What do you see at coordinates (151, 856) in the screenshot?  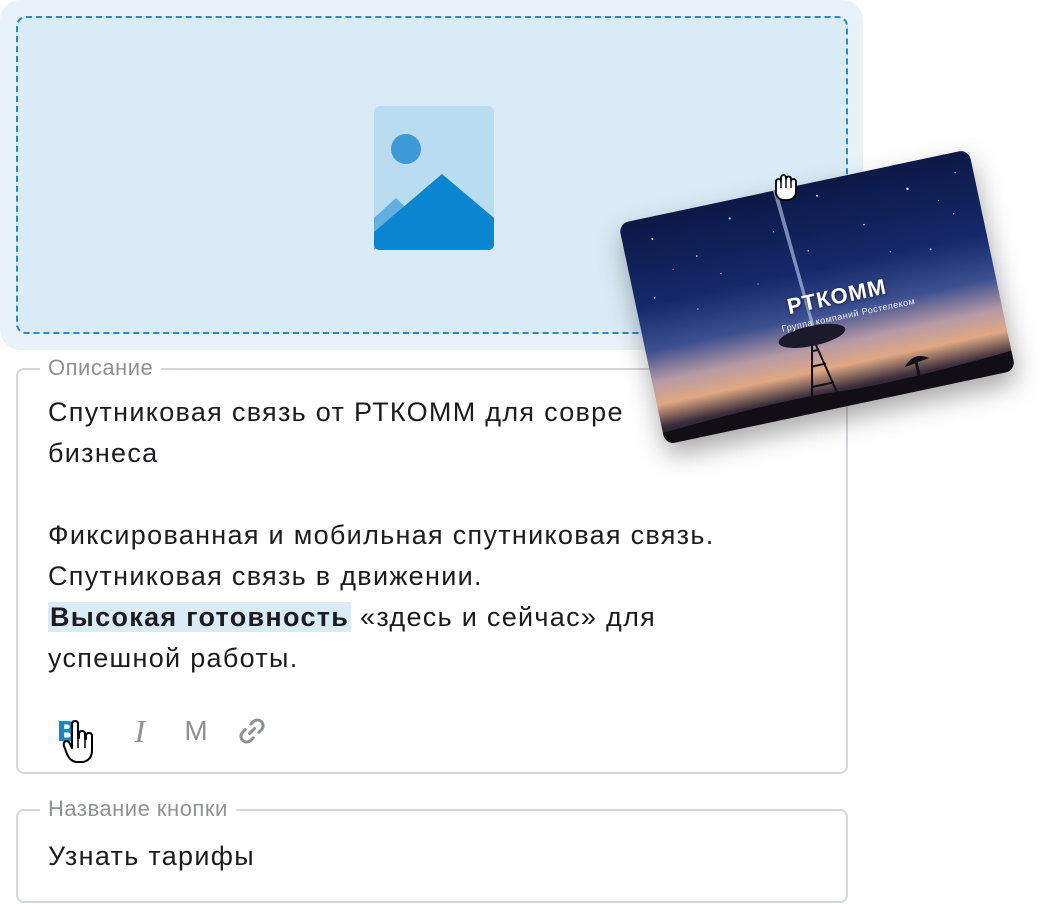 I see `button-name-input: Узнать тарифы` at bounding box center [151, 856].